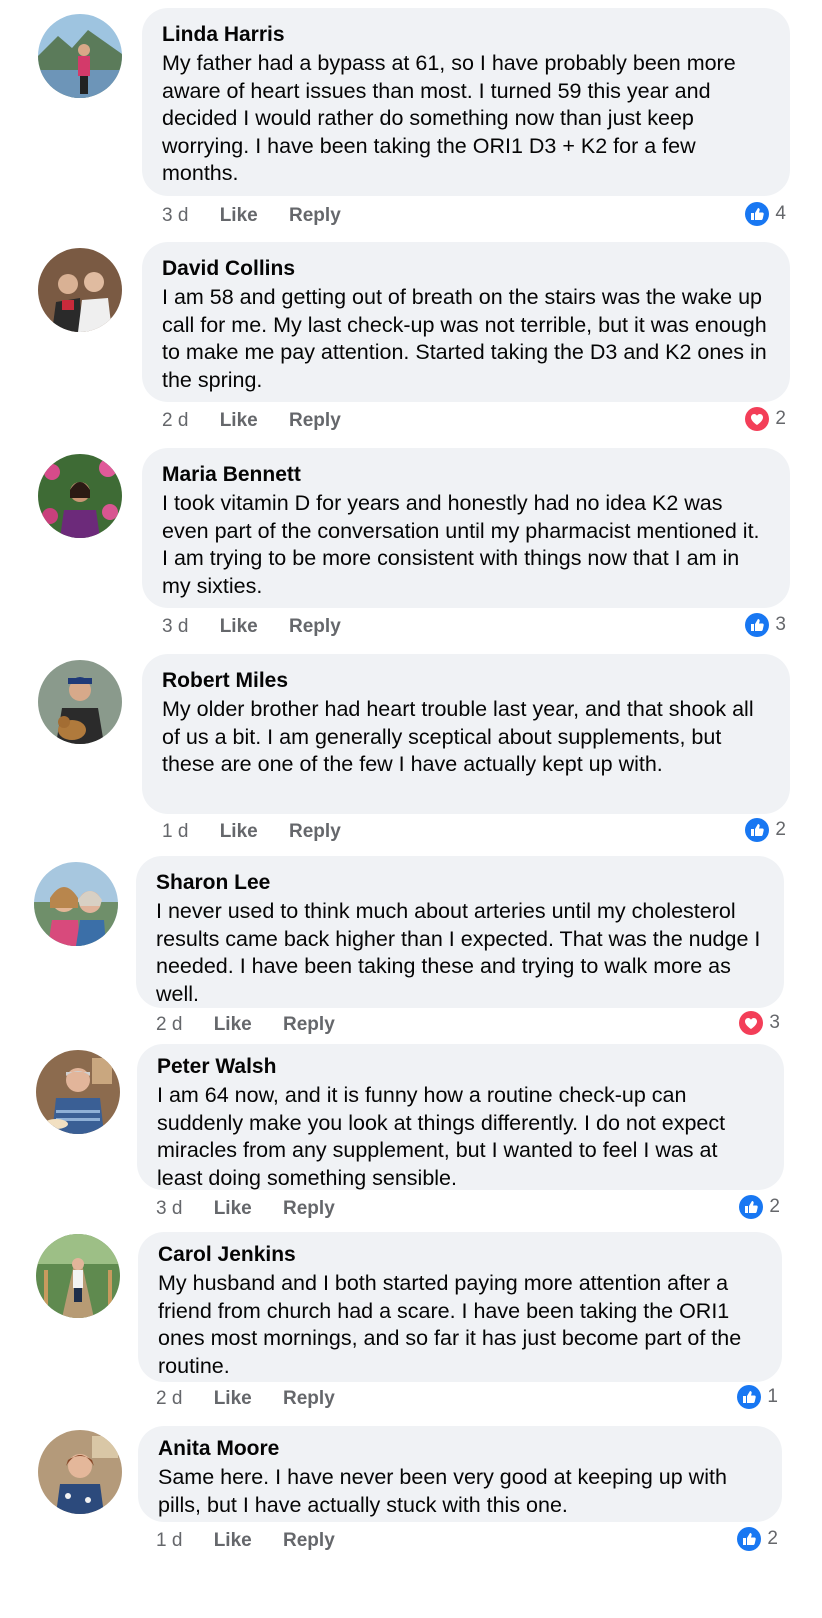 The image size is (822, 1618). I want to click on comment-author: Peter Walsh, so click(460, 1067).